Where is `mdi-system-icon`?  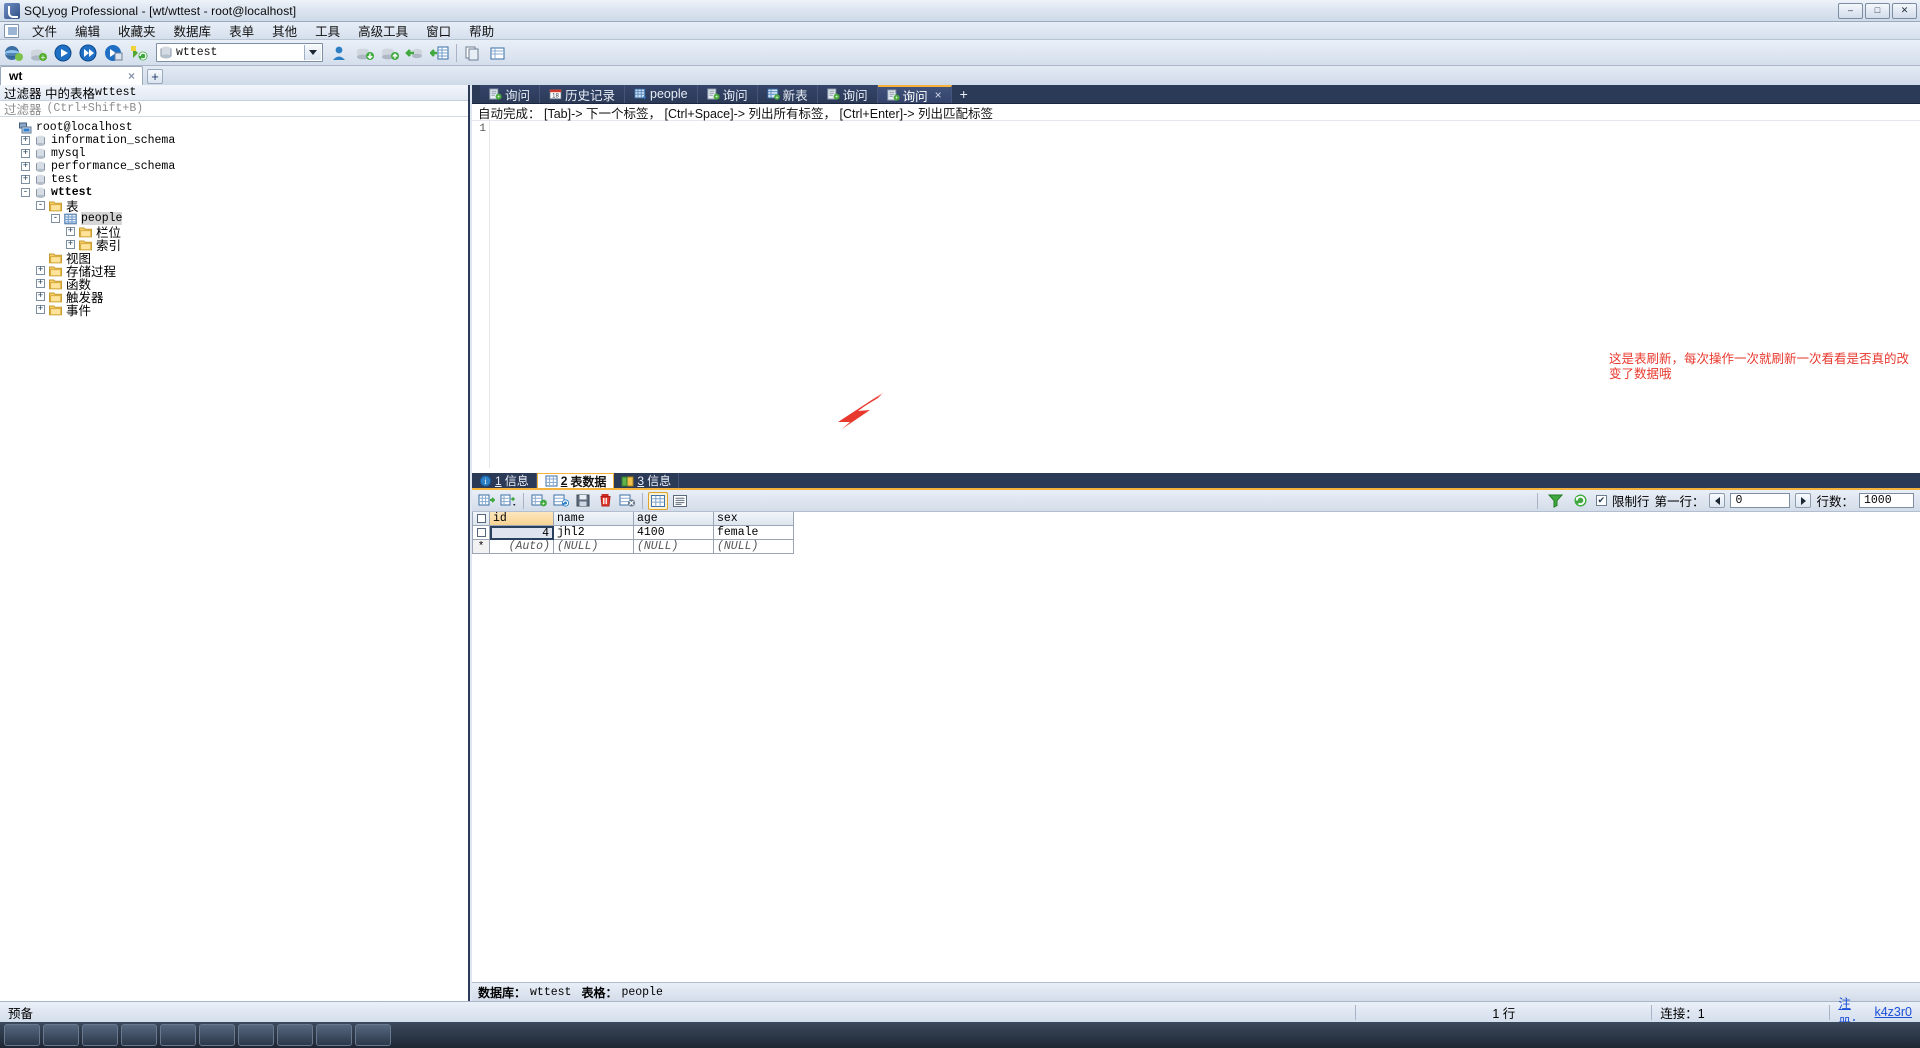
mdi-system-icon is located at coordinates (11, 30).